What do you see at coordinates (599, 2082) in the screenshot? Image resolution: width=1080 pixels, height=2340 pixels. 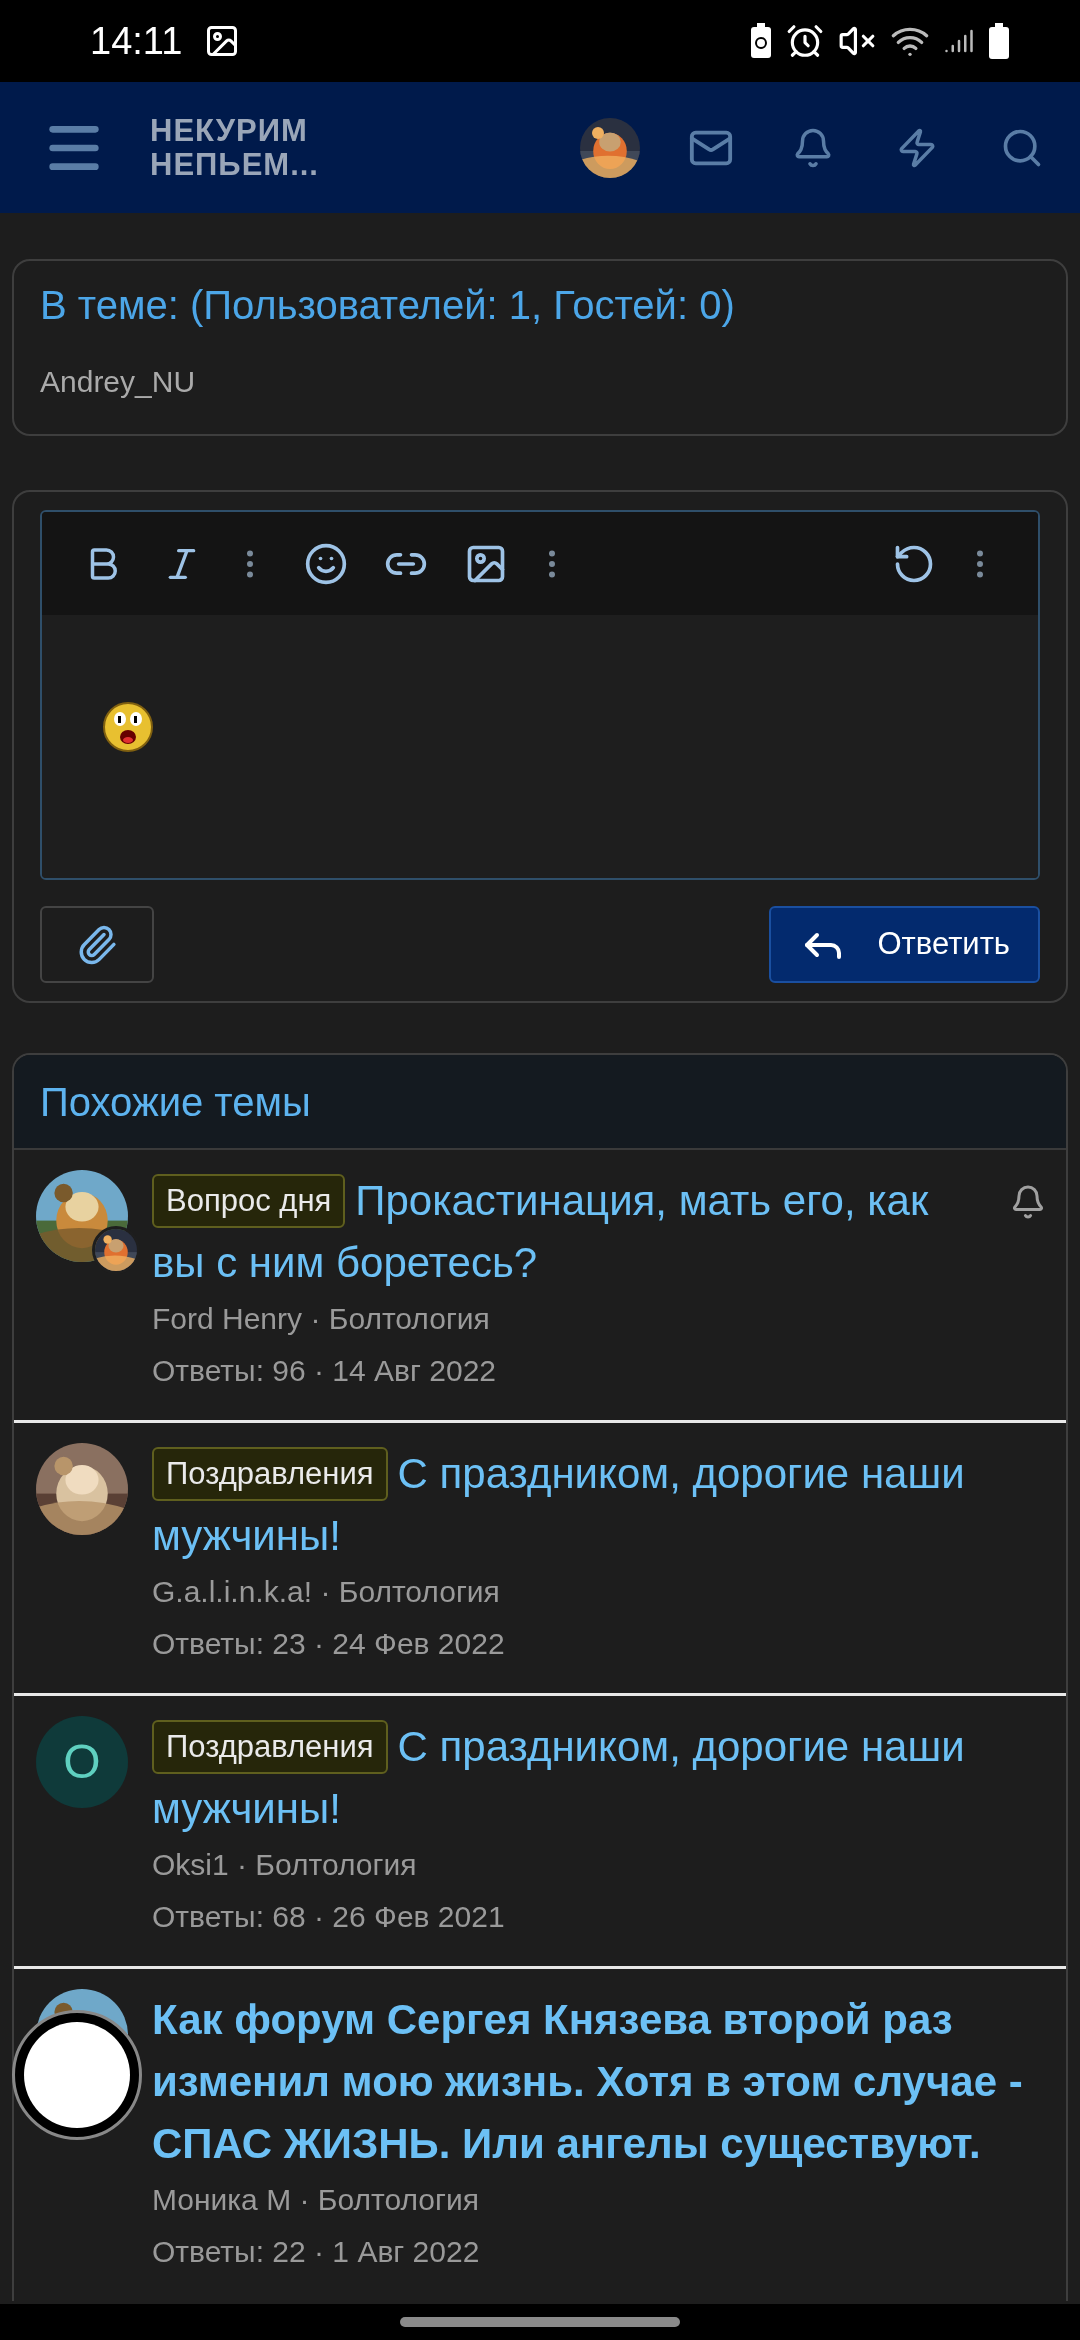 I see `thread-title-link: Как форум Сергея Князева второй раз изменил мою жизнь. Хотя в этом случае - СПАС ЖИЗНЬ. Или ангелы существуют.` at bounding box center [599, 2082].